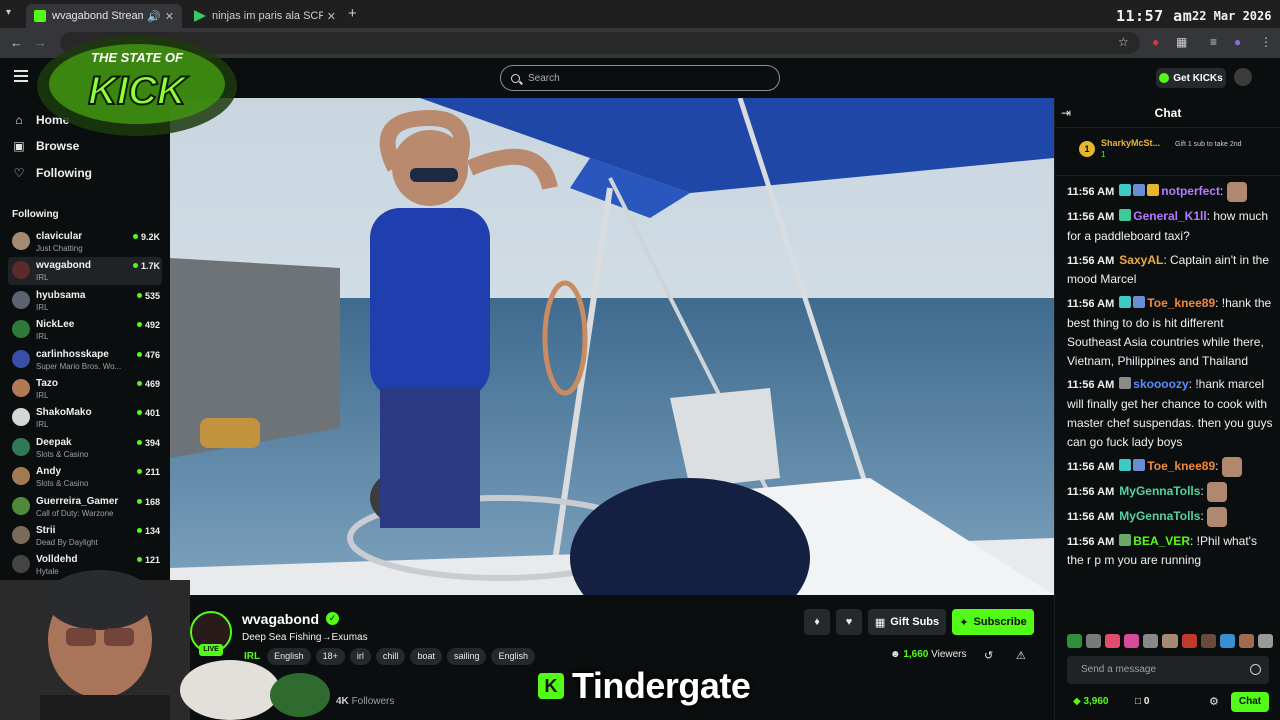  I want to click on subscribe-button: ✦ Subscribe, so click(993, 622).